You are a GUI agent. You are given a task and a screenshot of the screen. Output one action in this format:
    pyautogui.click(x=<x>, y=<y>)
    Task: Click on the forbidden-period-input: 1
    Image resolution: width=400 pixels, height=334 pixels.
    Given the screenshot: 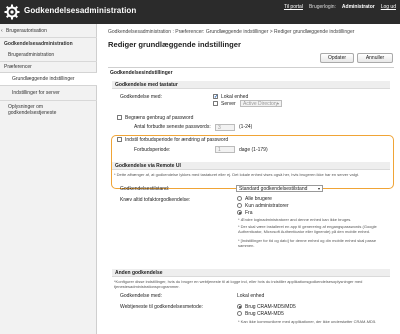 What is the action you would take?
    pyautogui.click(x=225, y=149)
    